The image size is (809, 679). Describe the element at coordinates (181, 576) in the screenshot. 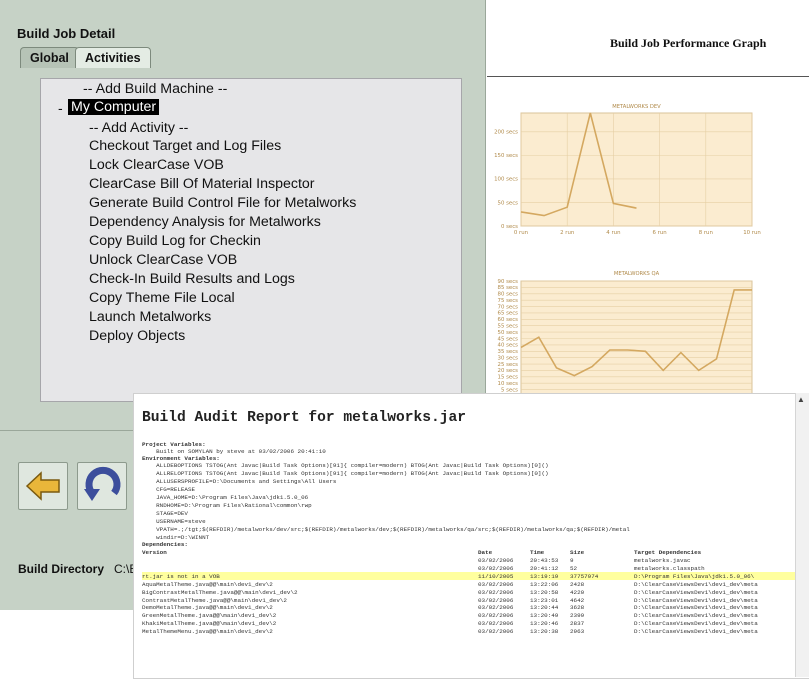

I see `table-cell: rt.jar is not in a VOB` at that location.